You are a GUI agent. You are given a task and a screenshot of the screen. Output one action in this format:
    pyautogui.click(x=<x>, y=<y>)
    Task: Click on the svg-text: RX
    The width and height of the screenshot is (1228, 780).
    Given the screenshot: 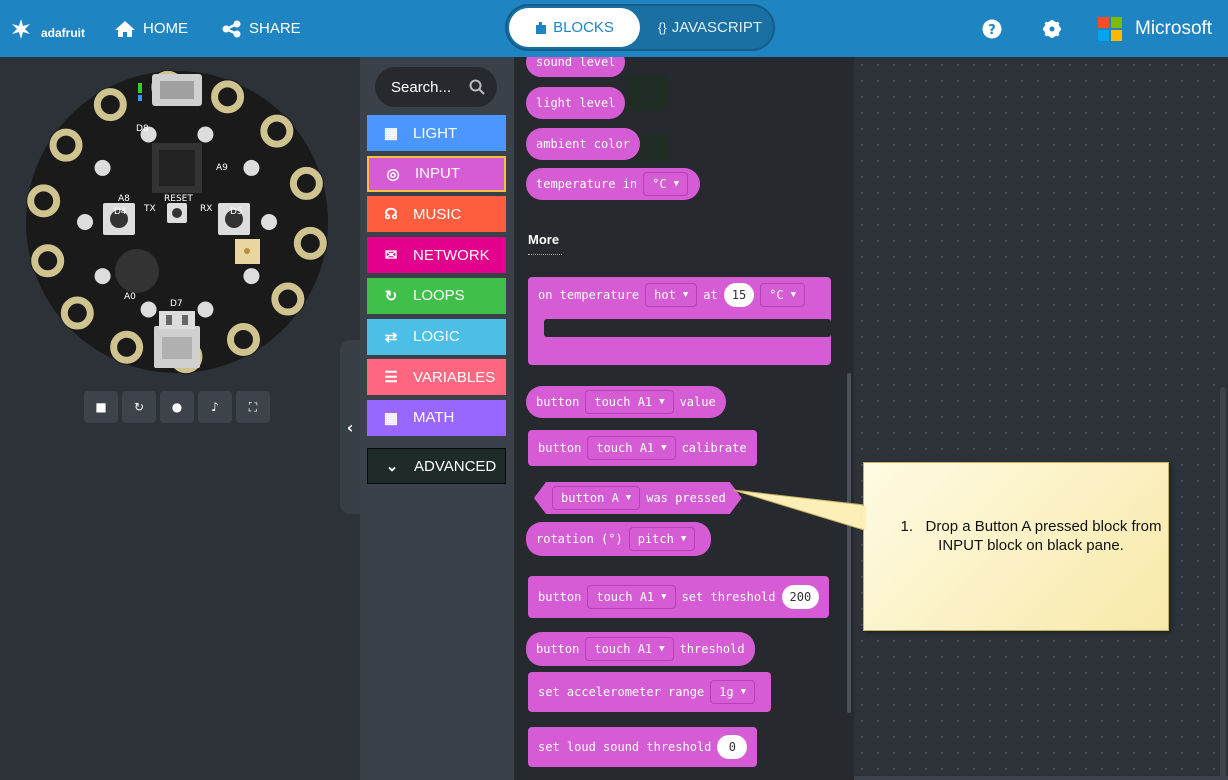 What is the action you would take?
    pyautogui.click(x=206, y=209)
    